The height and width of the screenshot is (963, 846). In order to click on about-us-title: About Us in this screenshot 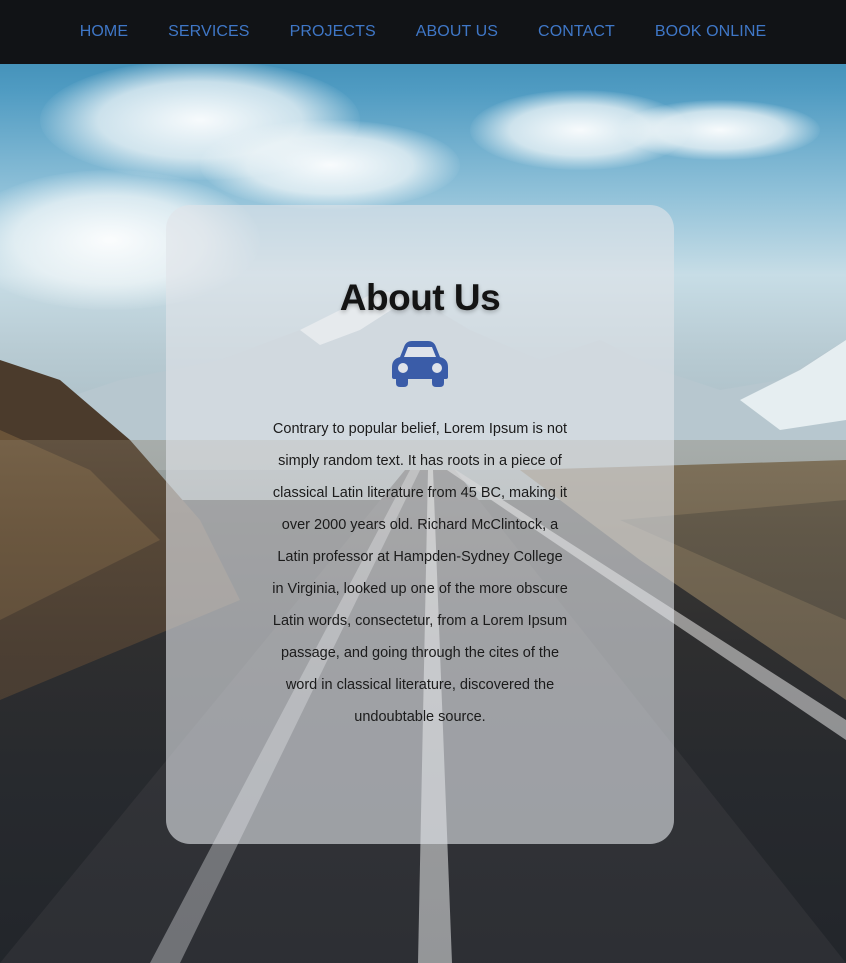, I will do `click(420, 297)`.